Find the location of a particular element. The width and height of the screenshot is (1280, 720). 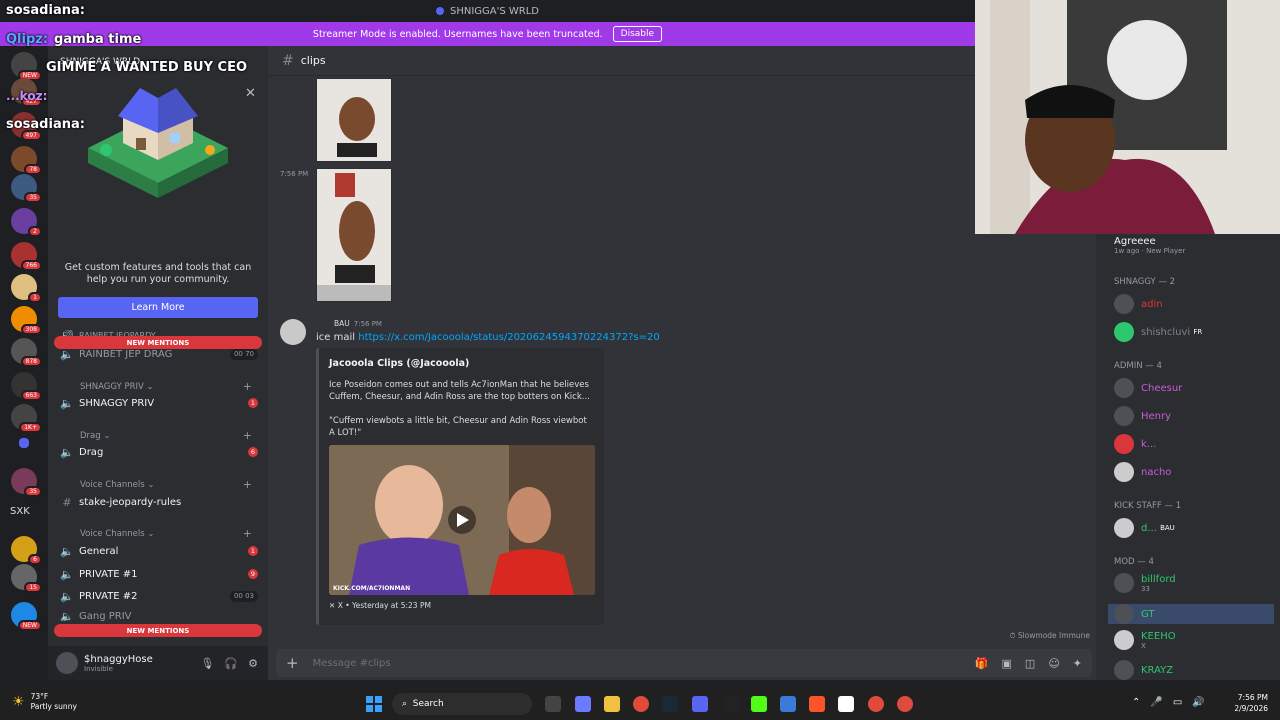

channel-item: 🔈 RAINBET JEP DRAG 00 70 is located at coordinates (158, 354).